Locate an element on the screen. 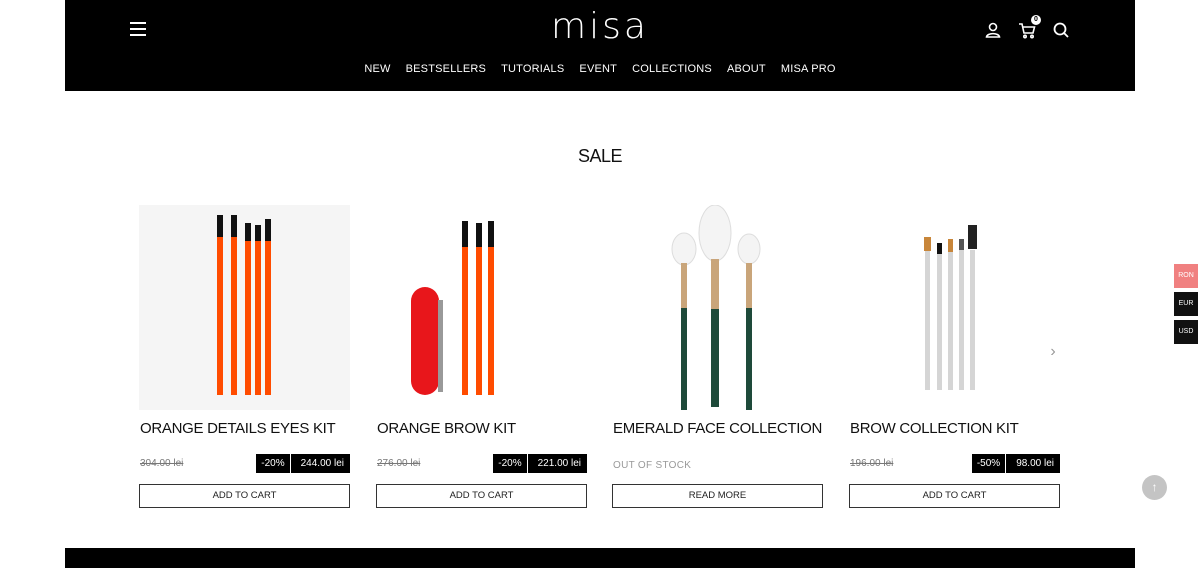 This screenshot has width=1200, height=568. currency-ron-button: RON is located at coordinates (1186, 276).